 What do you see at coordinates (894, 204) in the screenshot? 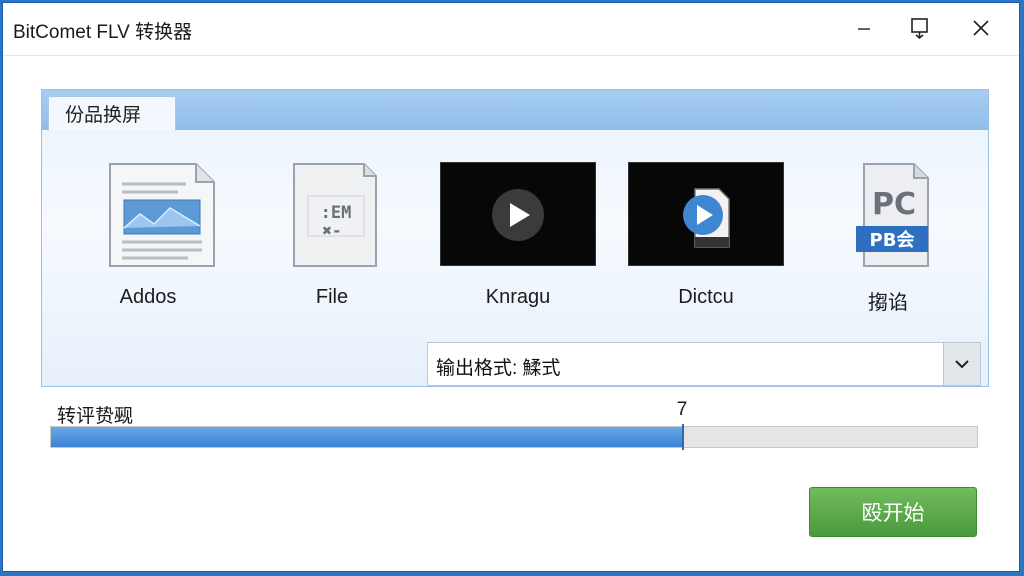
I see `svg-text: PC` at bounding box center [894, 204].